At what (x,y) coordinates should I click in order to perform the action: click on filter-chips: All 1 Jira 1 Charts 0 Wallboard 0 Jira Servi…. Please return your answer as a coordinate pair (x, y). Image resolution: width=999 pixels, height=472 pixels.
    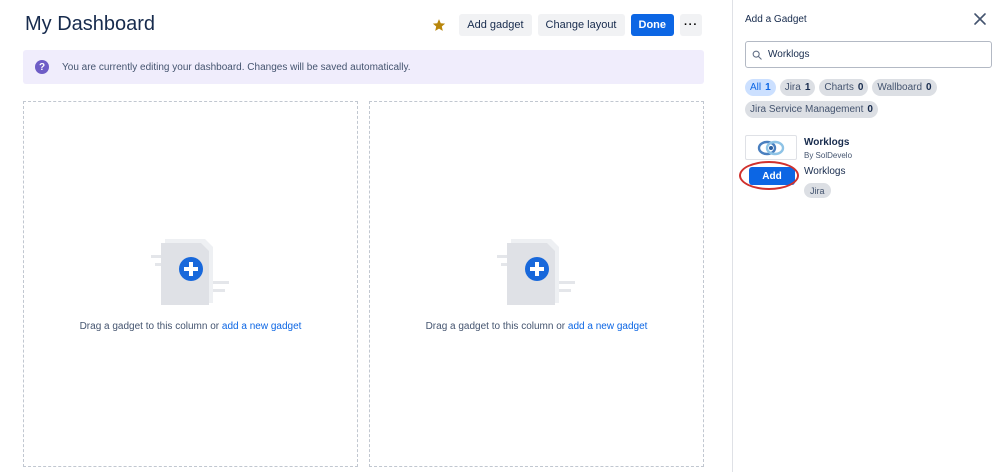
    Looking at the image, I should click on (870, 98).